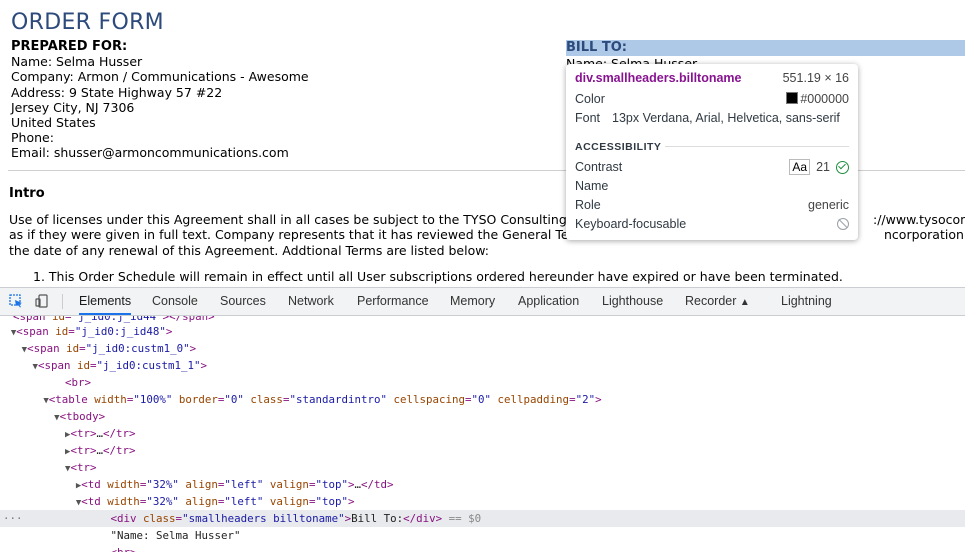 The image size is (965, 552). I want to click on tab-network: Network, so click(311, 301).